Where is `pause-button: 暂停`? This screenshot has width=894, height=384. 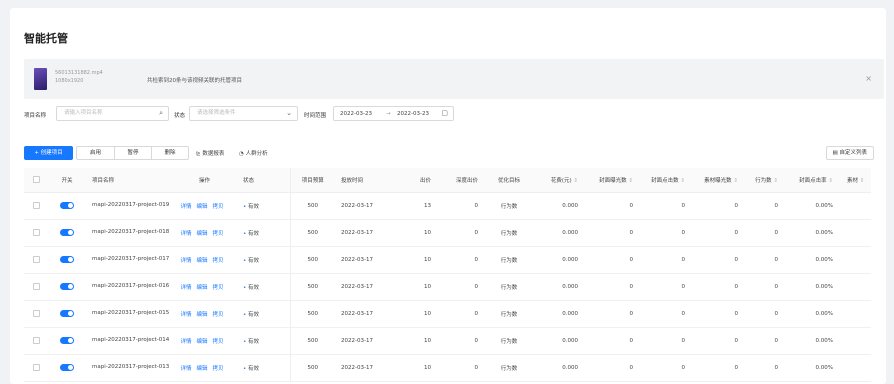
pause-button: 暂停 is located at coordinates (132, 153).